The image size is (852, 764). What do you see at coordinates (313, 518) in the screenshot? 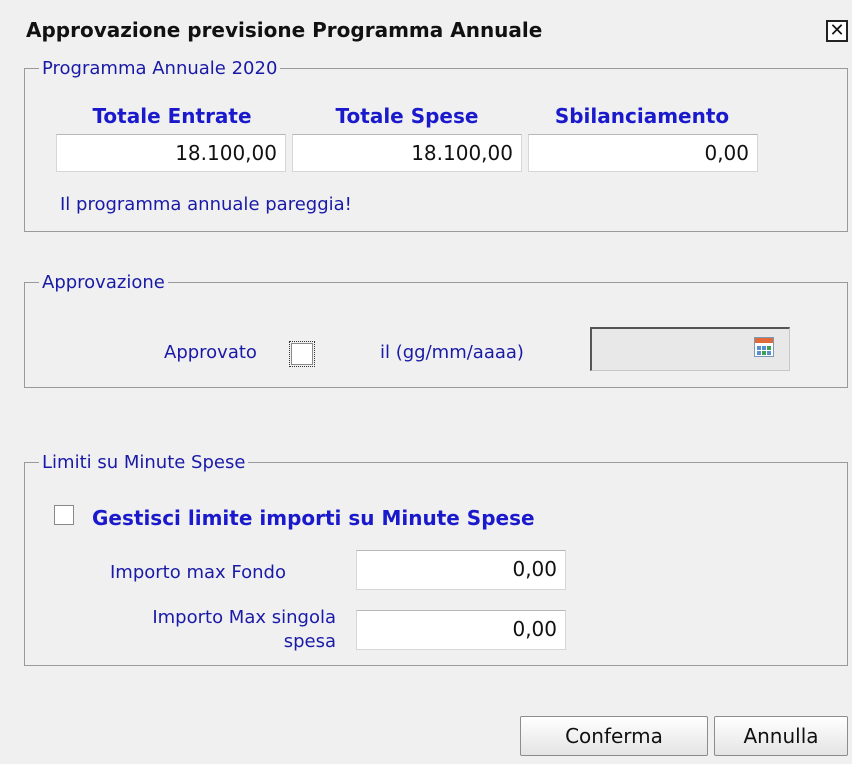
I see `gestisci-limite-label: Gestisci limite importi su Minute Spese` at bounding box center [313, 518].